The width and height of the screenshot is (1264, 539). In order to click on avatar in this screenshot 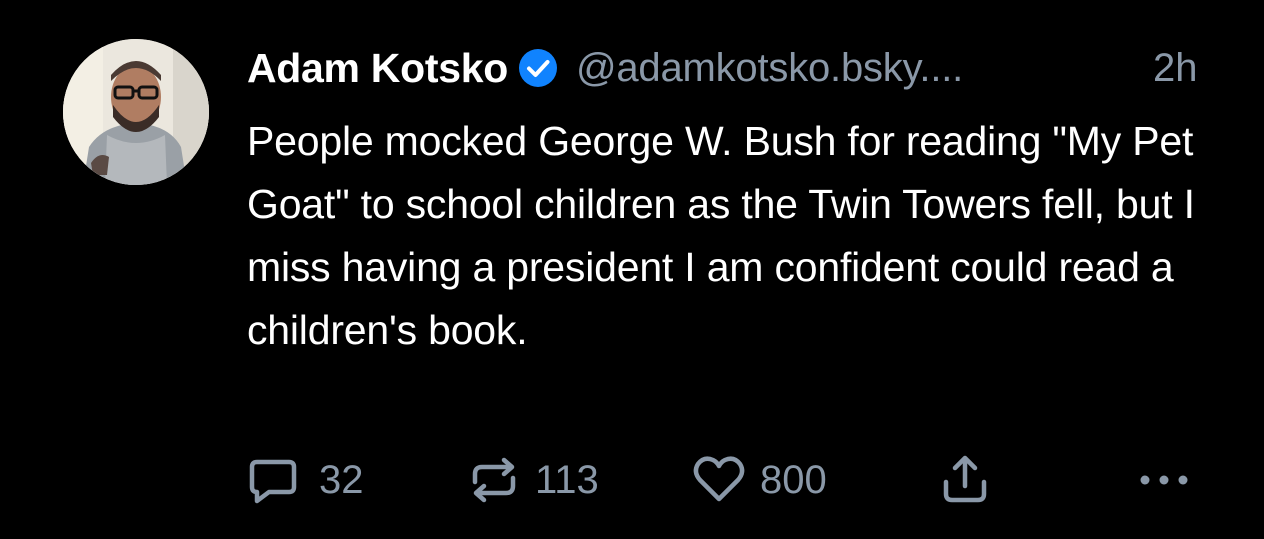, I will do `click(136, 112)`.